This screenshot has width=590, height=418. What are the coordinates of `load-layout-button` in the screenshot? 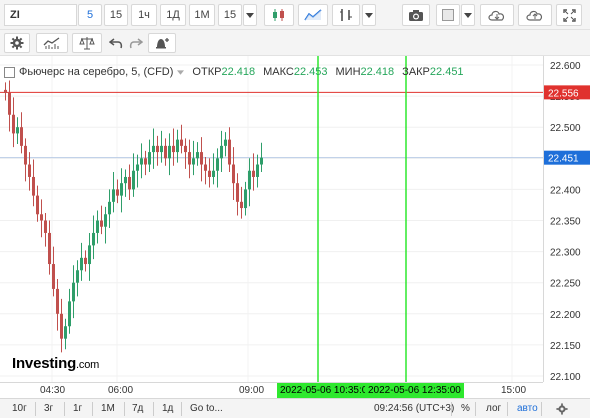 It's located at (497, 15).